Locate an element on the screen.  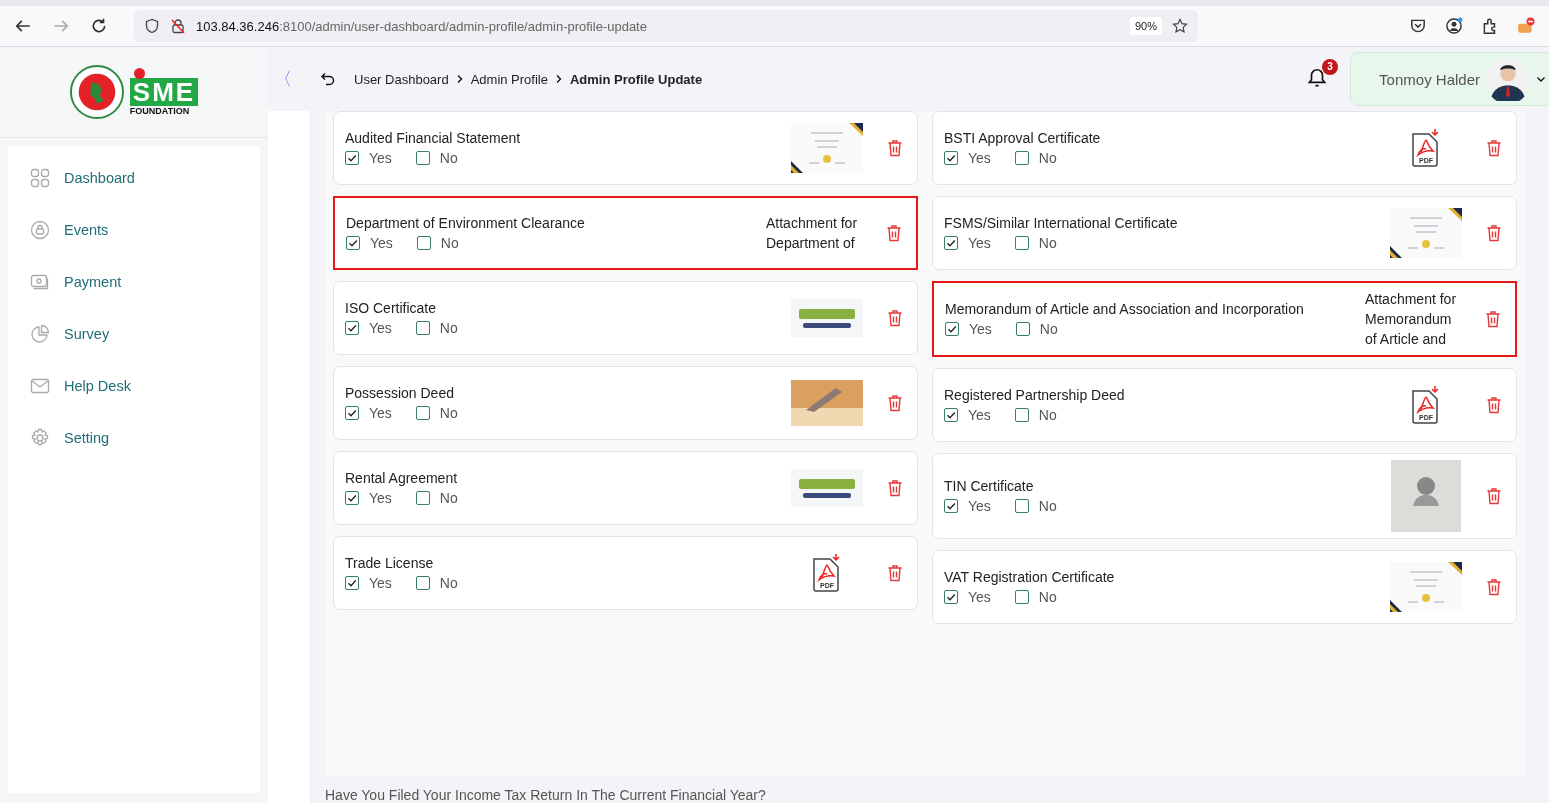
document-title: TIN Certificate is located at coordinates (989, 486).